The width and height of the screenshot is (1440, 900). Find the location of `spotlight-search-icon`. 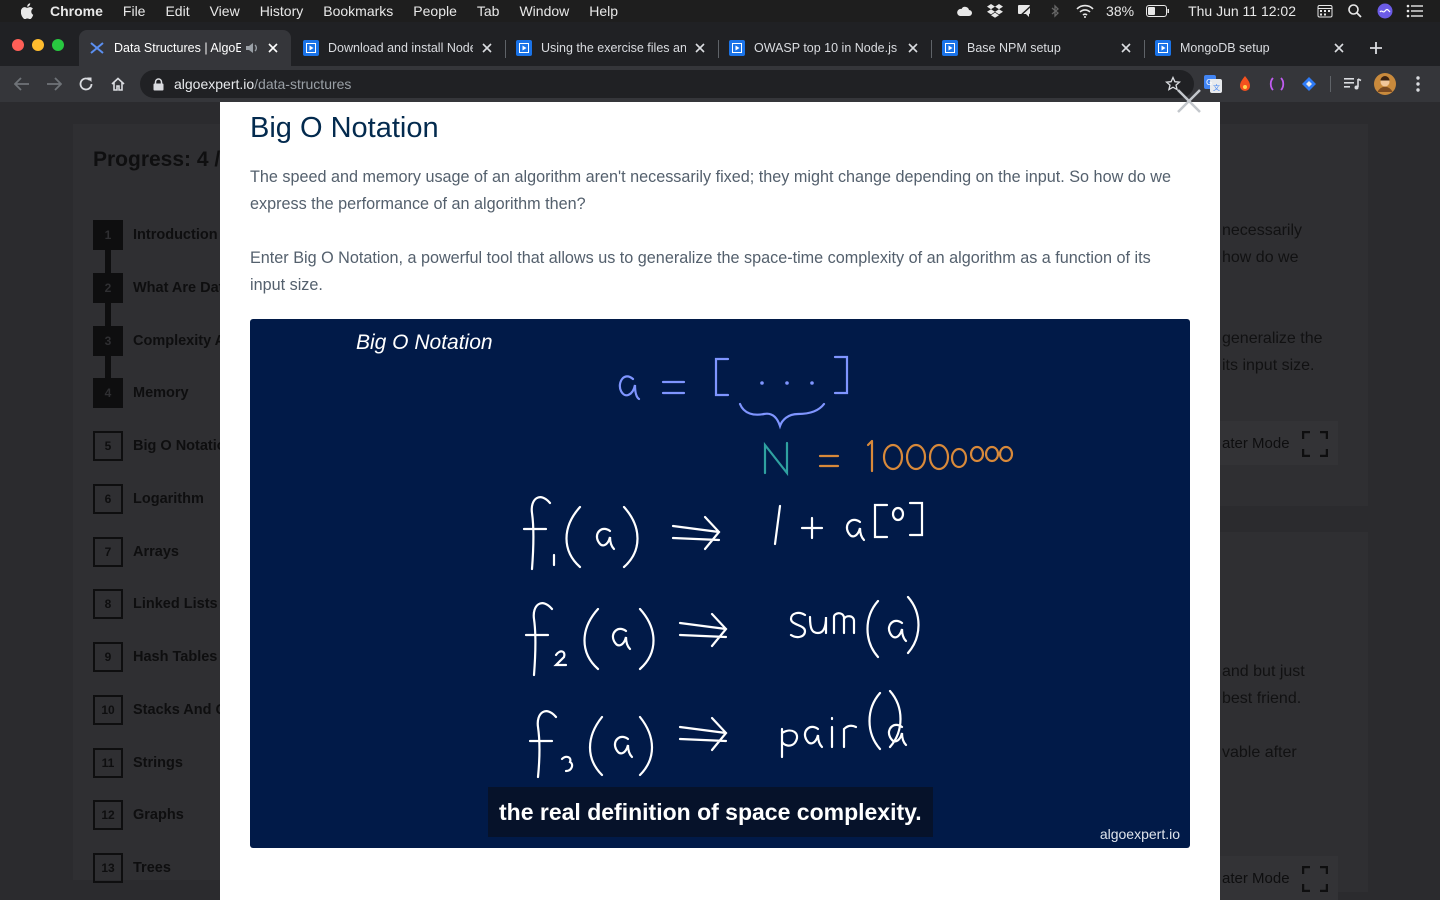

spotlight-search-icon is located at coordinates (1355, 11).